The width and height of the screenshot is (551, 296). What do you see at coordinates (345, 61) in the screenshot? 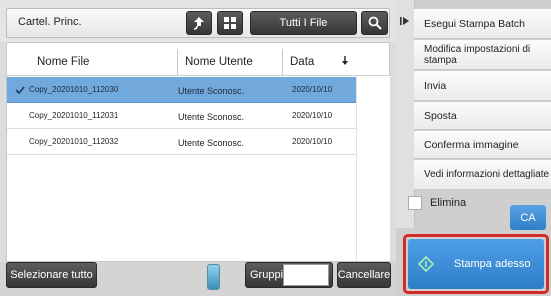
I see `sort-down-icon` at bounding box center [345, 61].